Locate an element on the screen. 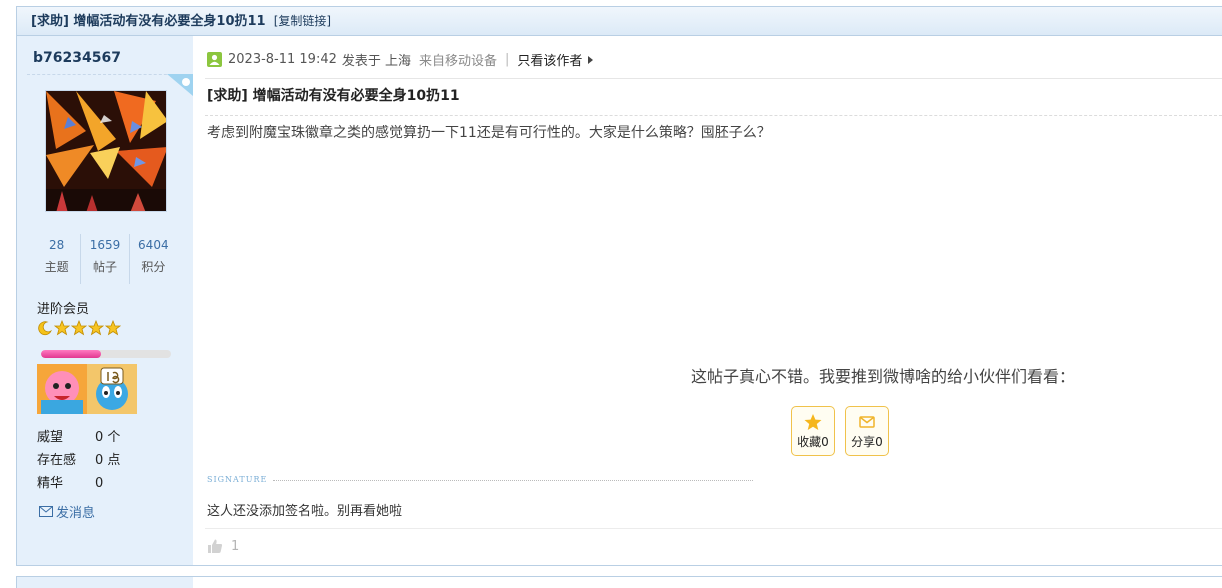 The width and height of the screenshot is (1222, 588). signature-label: SIGNATURE is located at coordinates (237, 479).